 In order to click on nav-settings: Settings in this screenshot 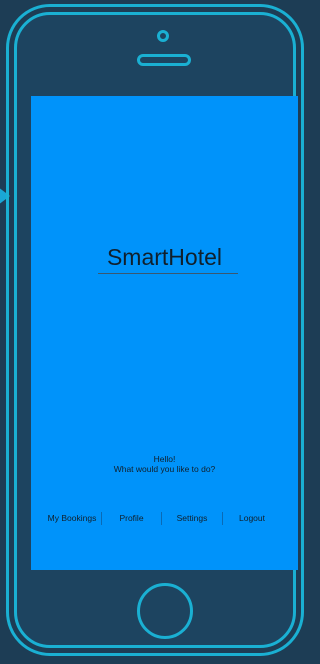, I will do `click(192, 518)`.